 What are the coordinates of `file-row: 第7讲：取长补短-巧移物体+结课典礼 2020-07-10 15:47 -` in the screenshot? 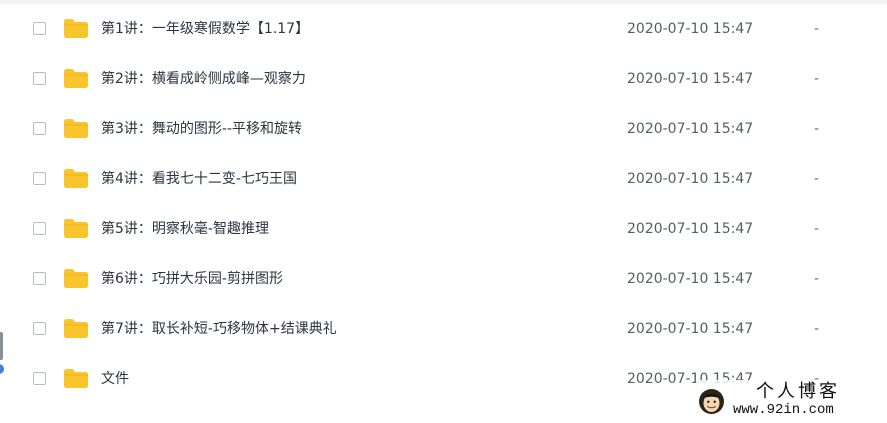 It's located at (443, 330).